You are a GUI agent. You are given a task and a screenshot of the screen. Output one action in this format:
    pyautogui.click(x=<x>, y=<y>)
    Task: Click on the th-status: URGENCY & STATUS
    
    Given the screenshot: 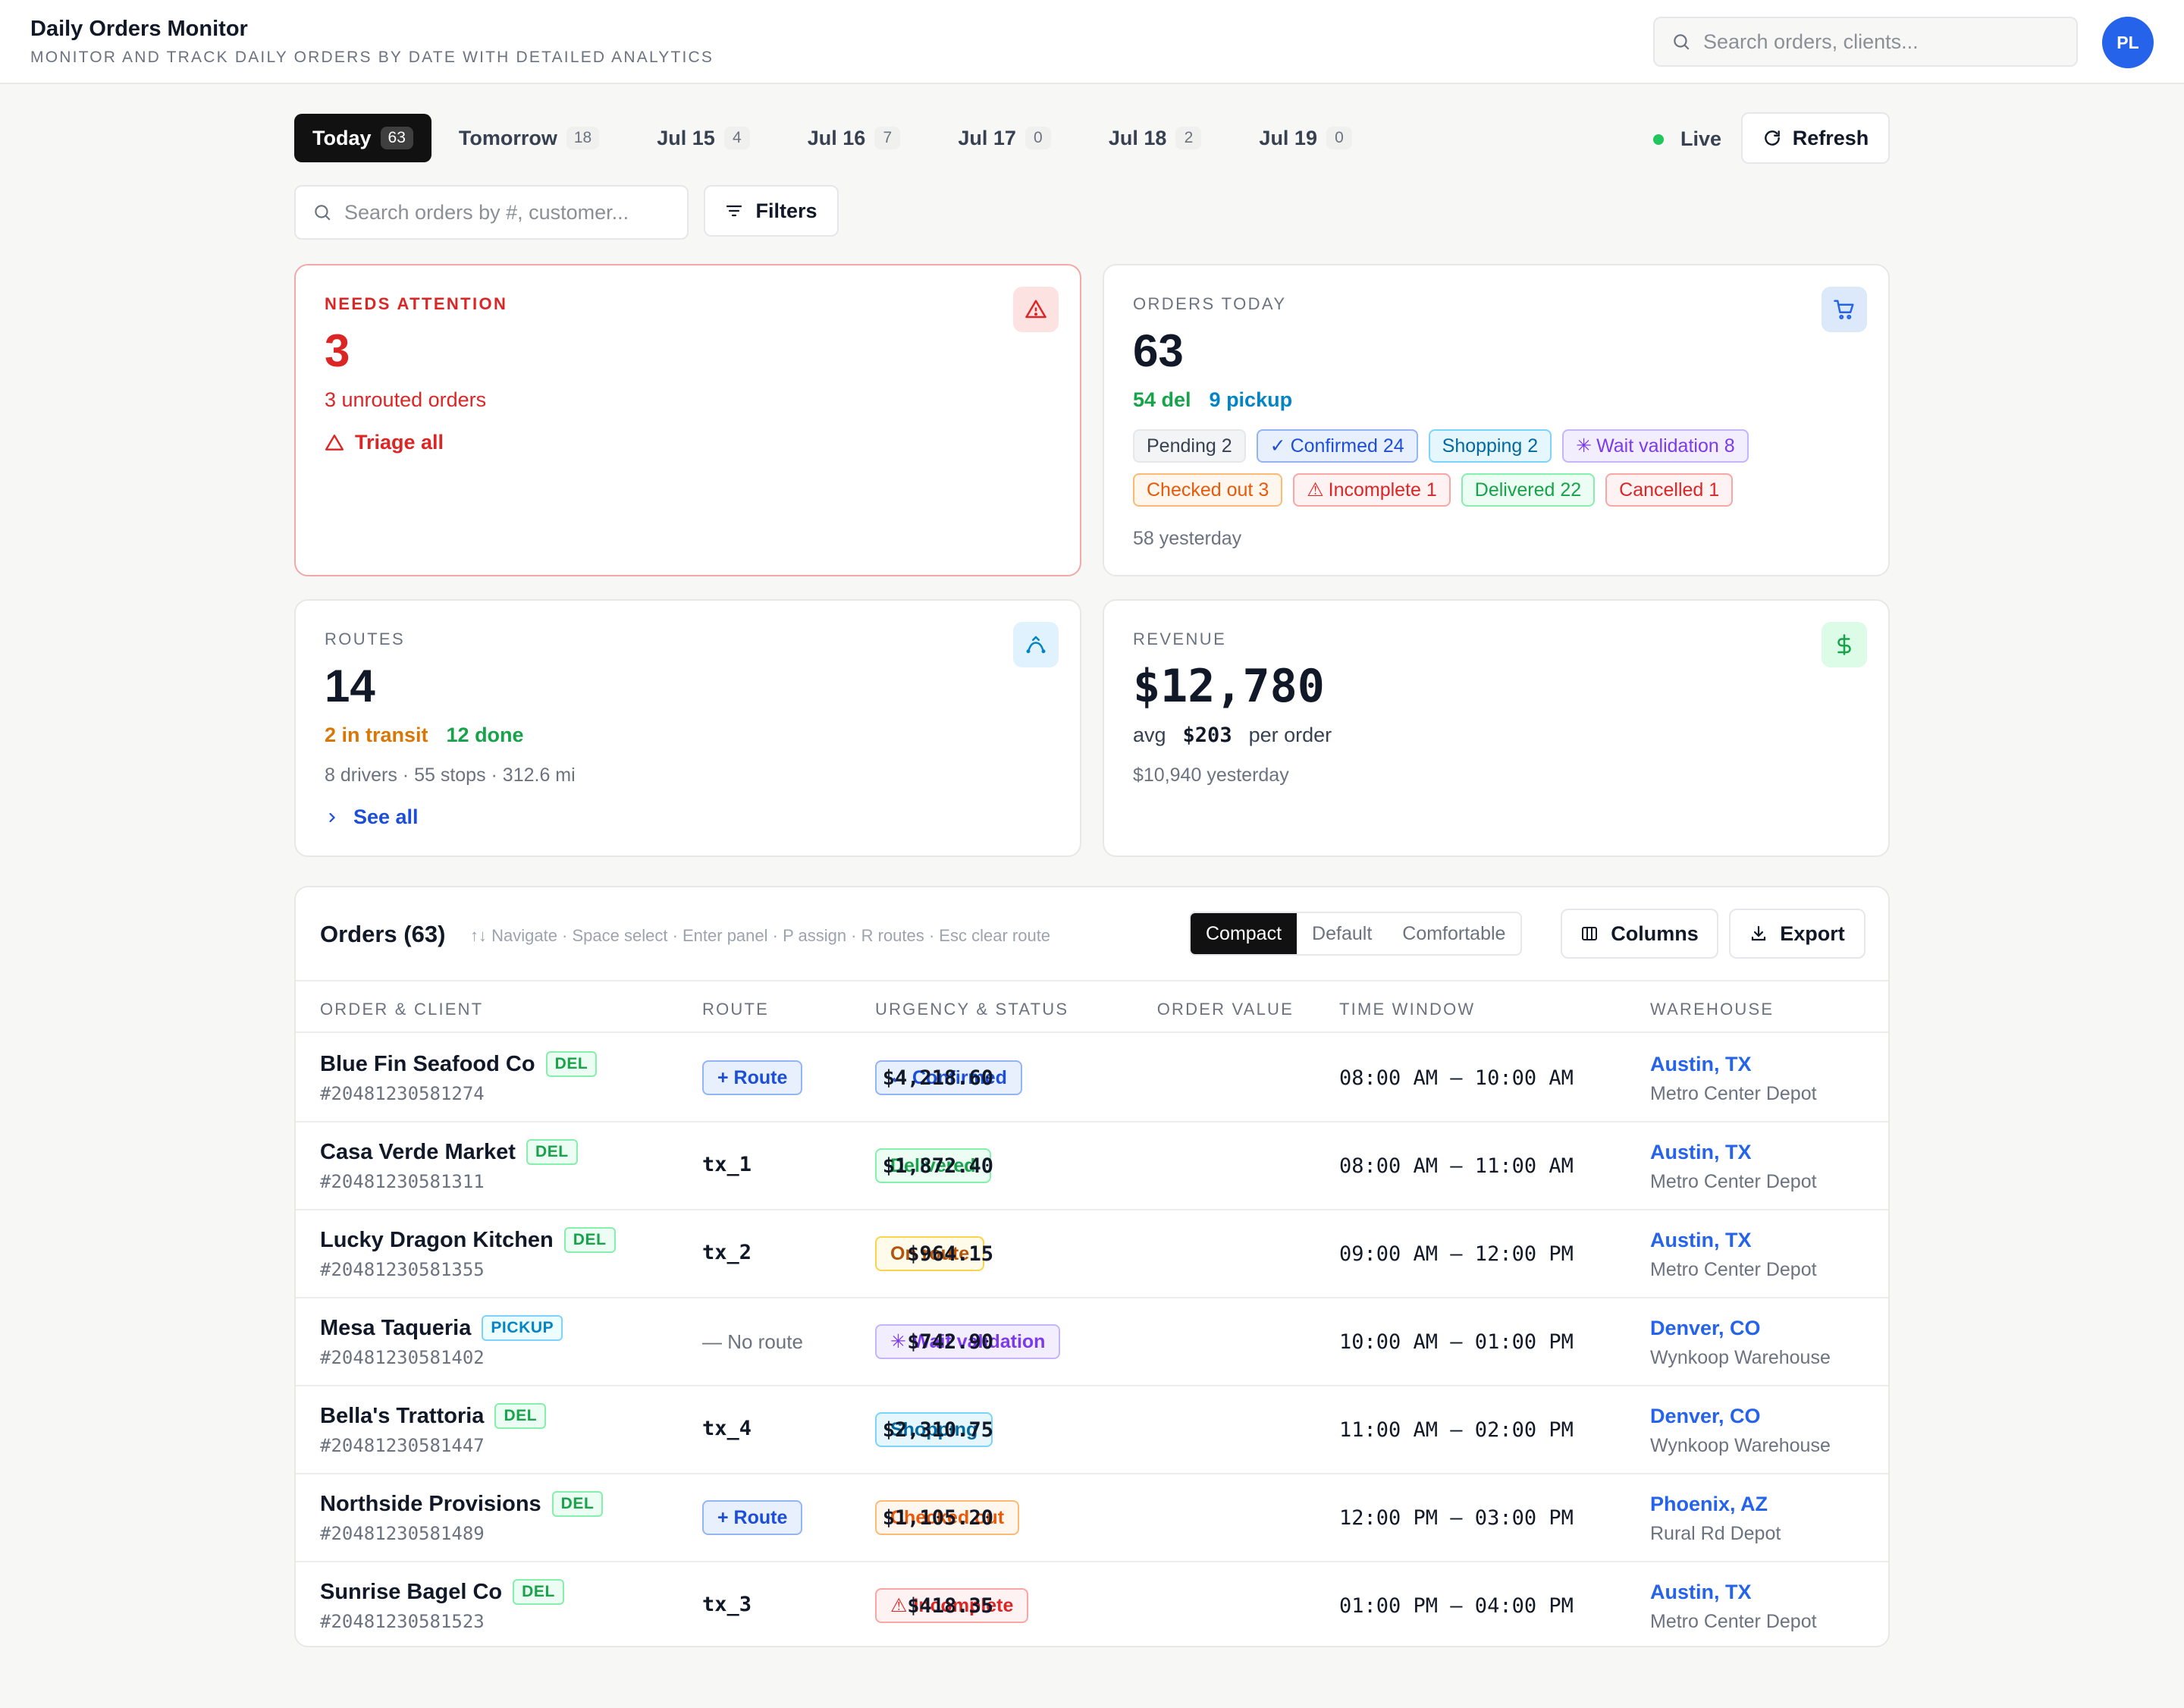 What is the action you would take?
    pyautogui.click(x=971, y=1009)
    